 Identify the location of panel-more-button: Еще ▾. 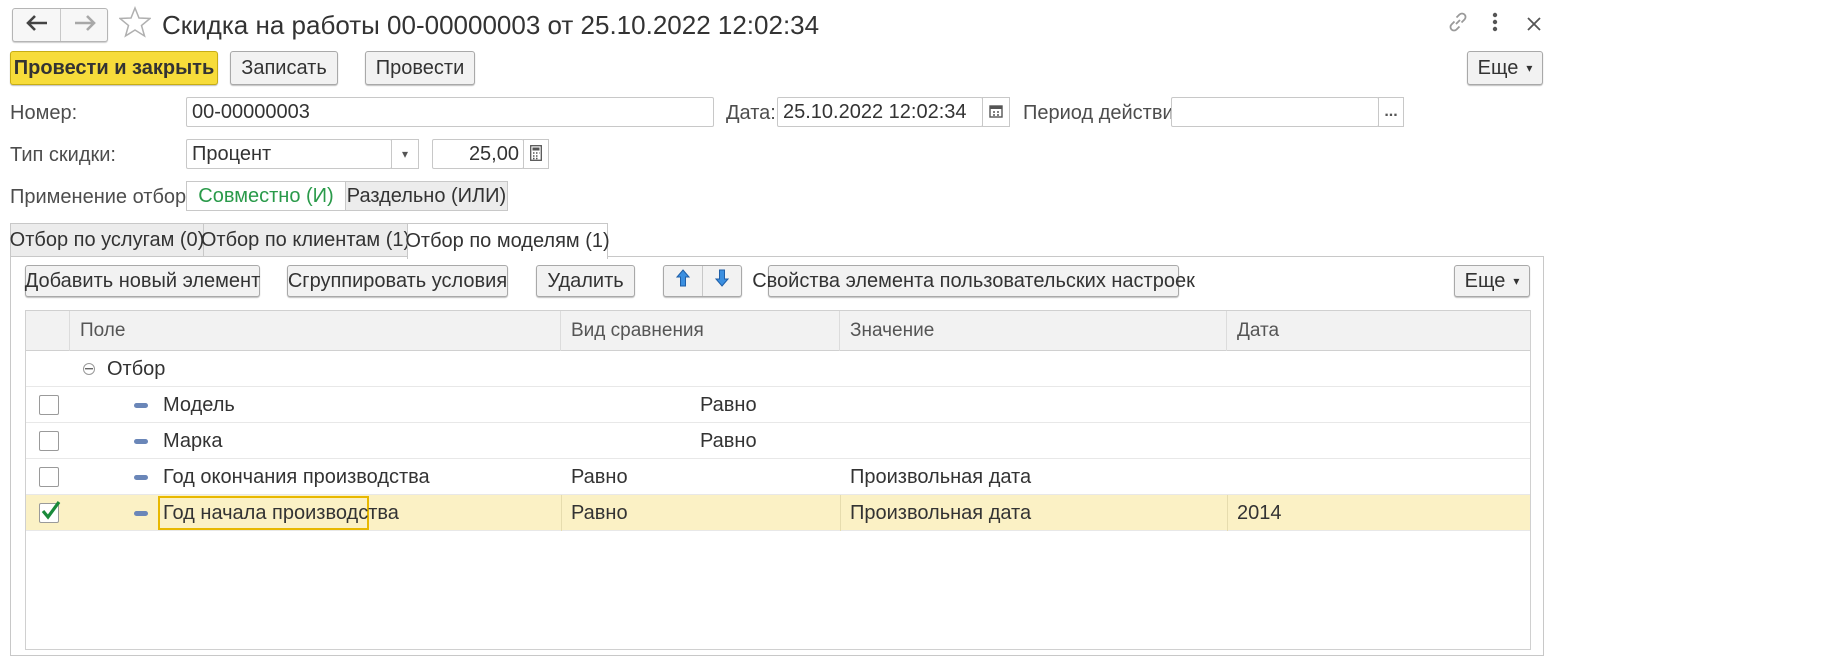
(1492, 281).